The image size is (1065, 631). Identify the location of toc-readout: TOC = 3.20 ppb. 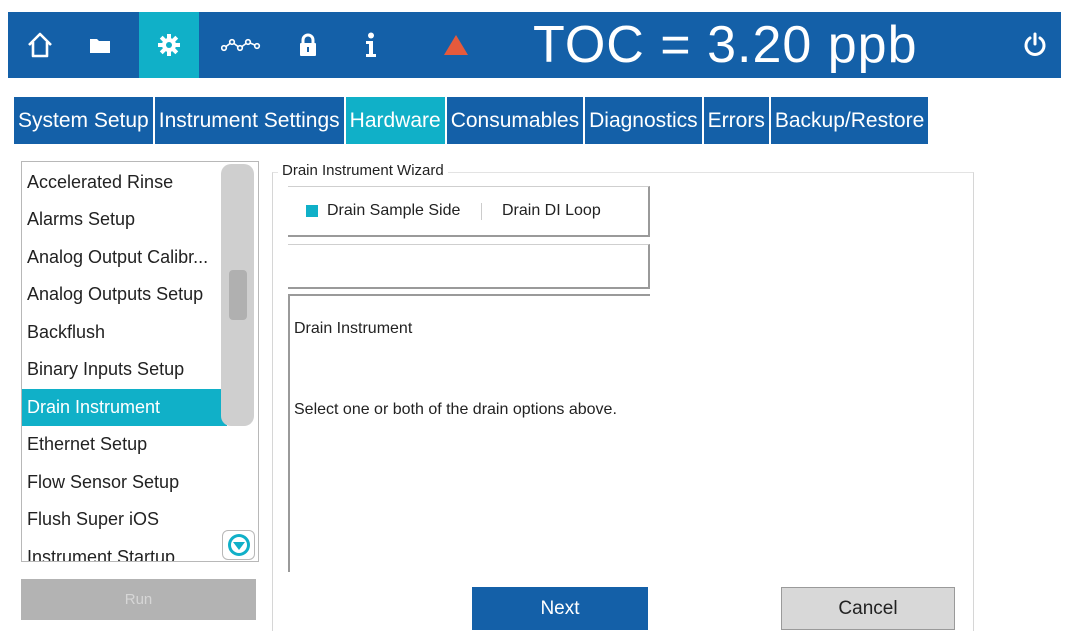
(725, 45).